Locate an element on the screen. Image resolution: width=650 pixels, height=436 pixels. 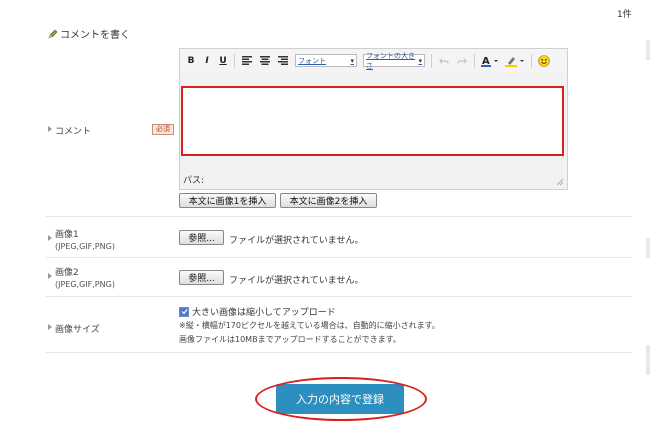
bold-button: B is located at coordinates (191, 61).